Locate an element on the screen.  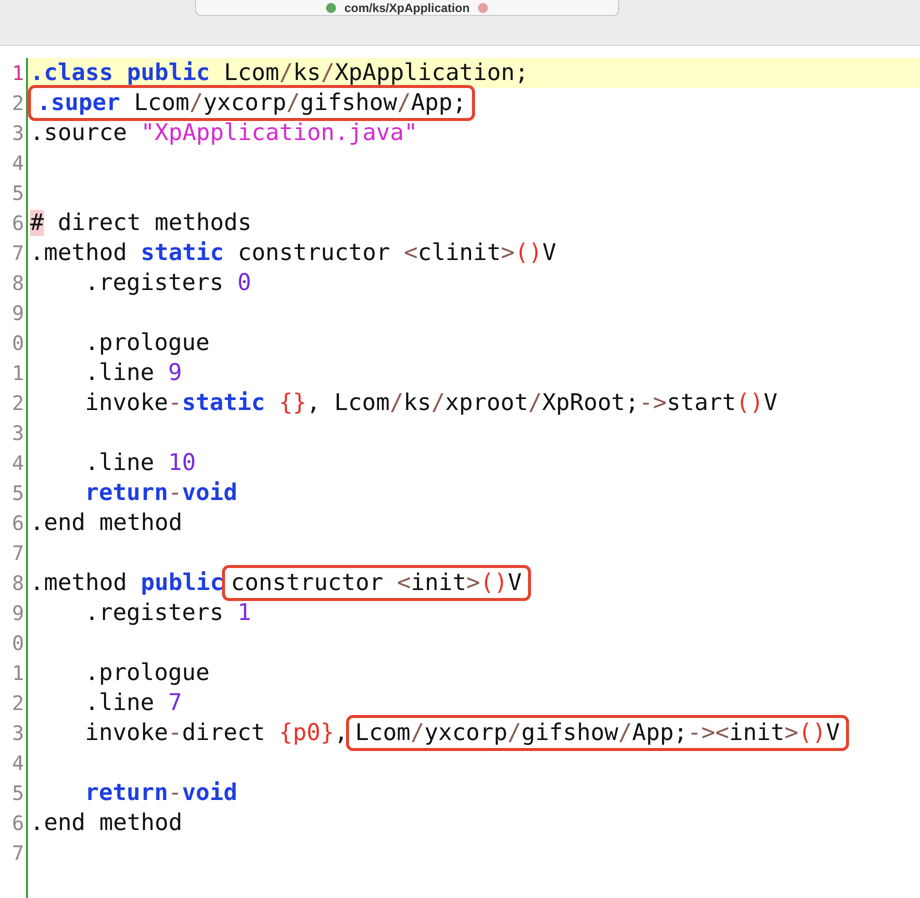
code-text: .class public Lcom/ks/XpApplication; is located at coordinates (279, 73).